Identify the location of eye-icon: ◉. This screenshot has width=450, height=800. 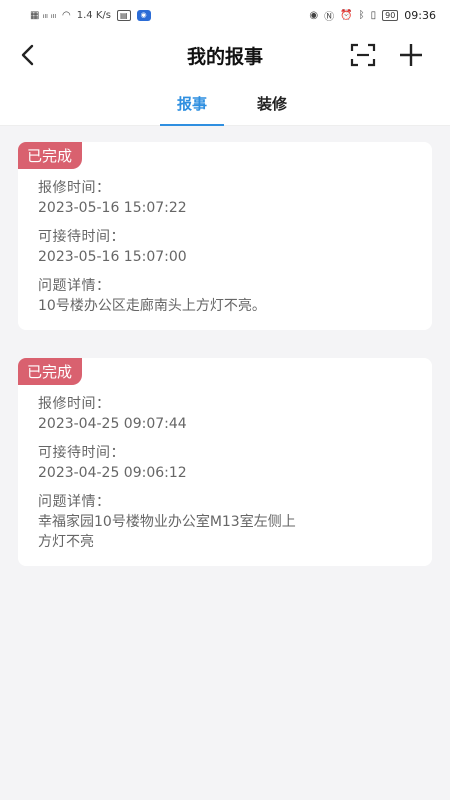
(314, 15).